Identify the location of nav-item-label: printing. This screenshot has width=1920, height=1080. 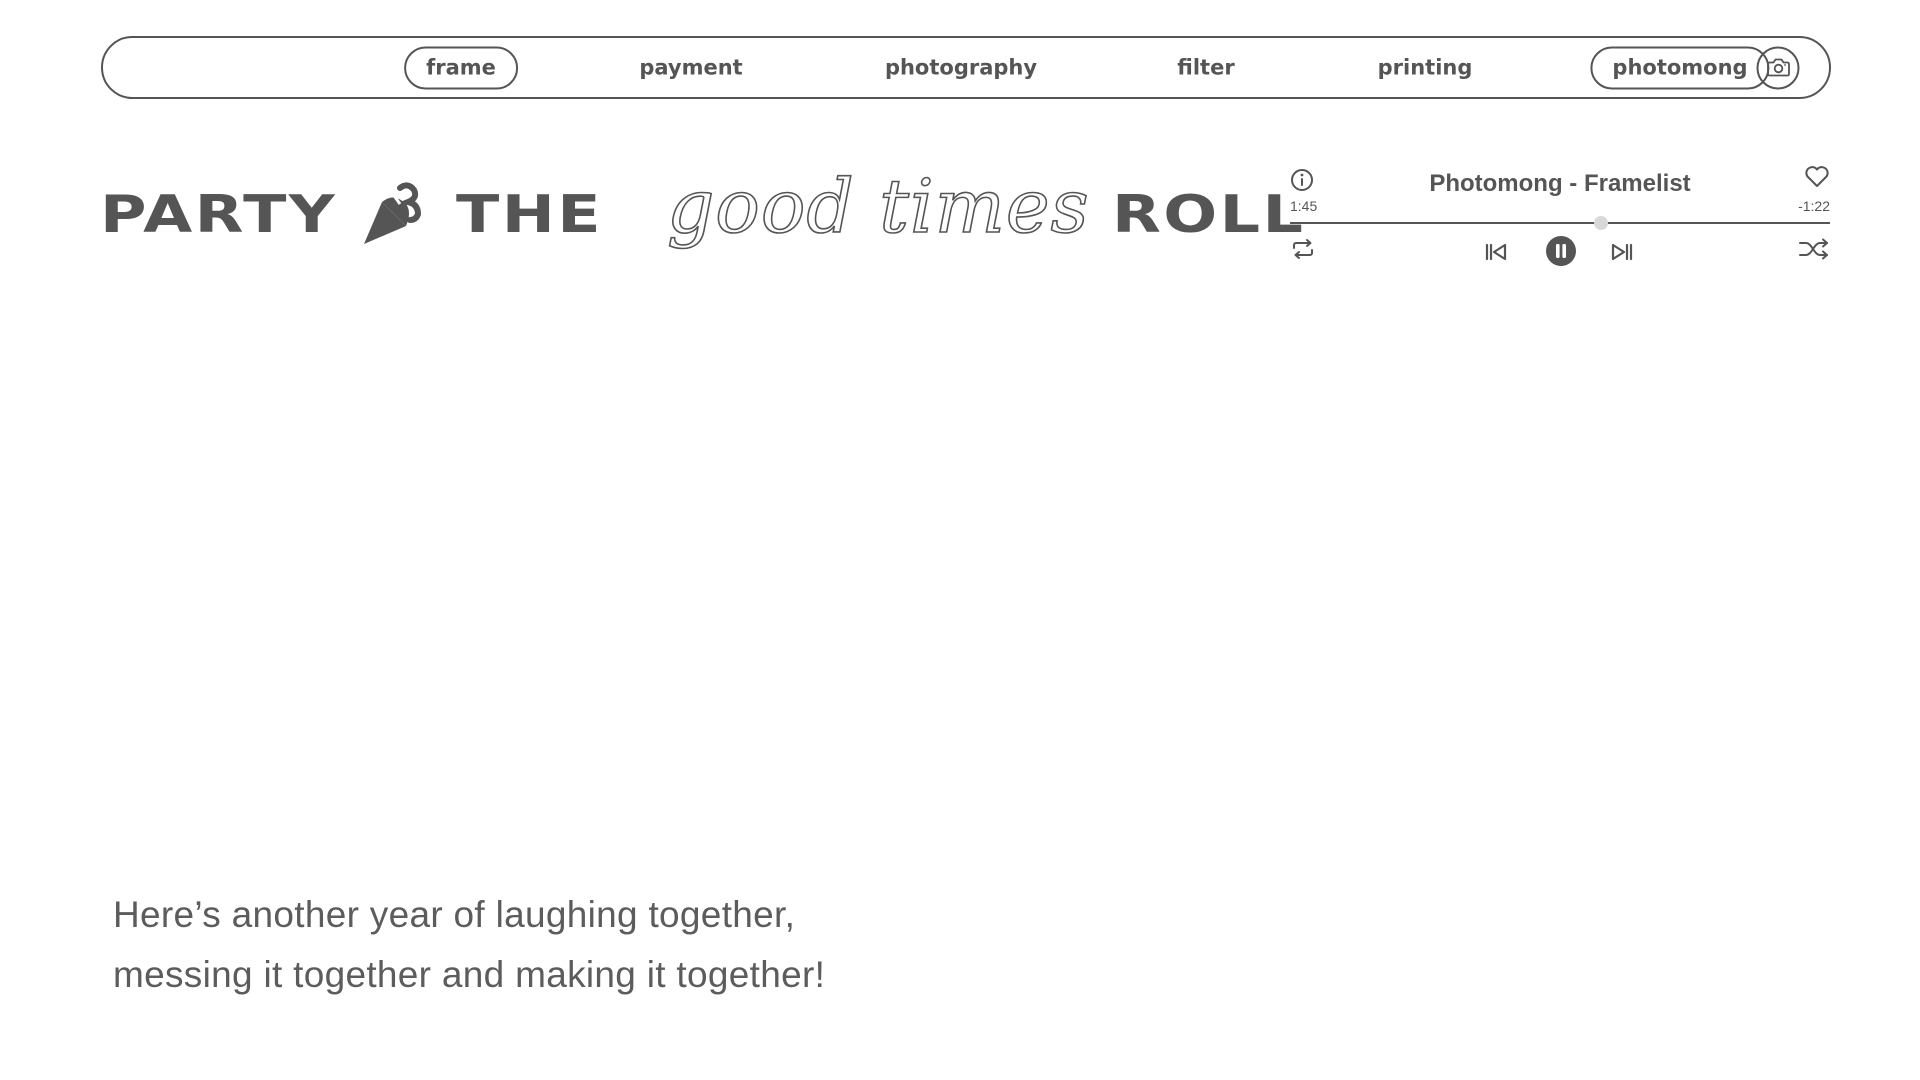
(1425, 67).